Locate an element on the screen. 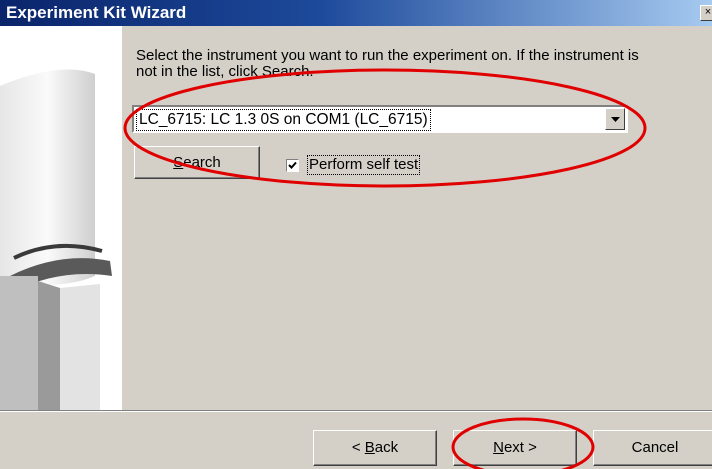 This screenshot has width=712, height=469. instrument-select: LC_6715: LC 1.3 0S on COM1 (LC_6715) is located at coordinates (380, 119).